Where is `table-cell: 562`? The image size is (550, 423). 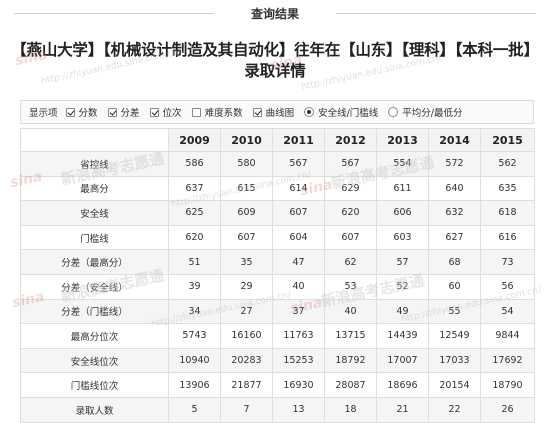
table-cell: 562 is located at coordinates (507, 164).